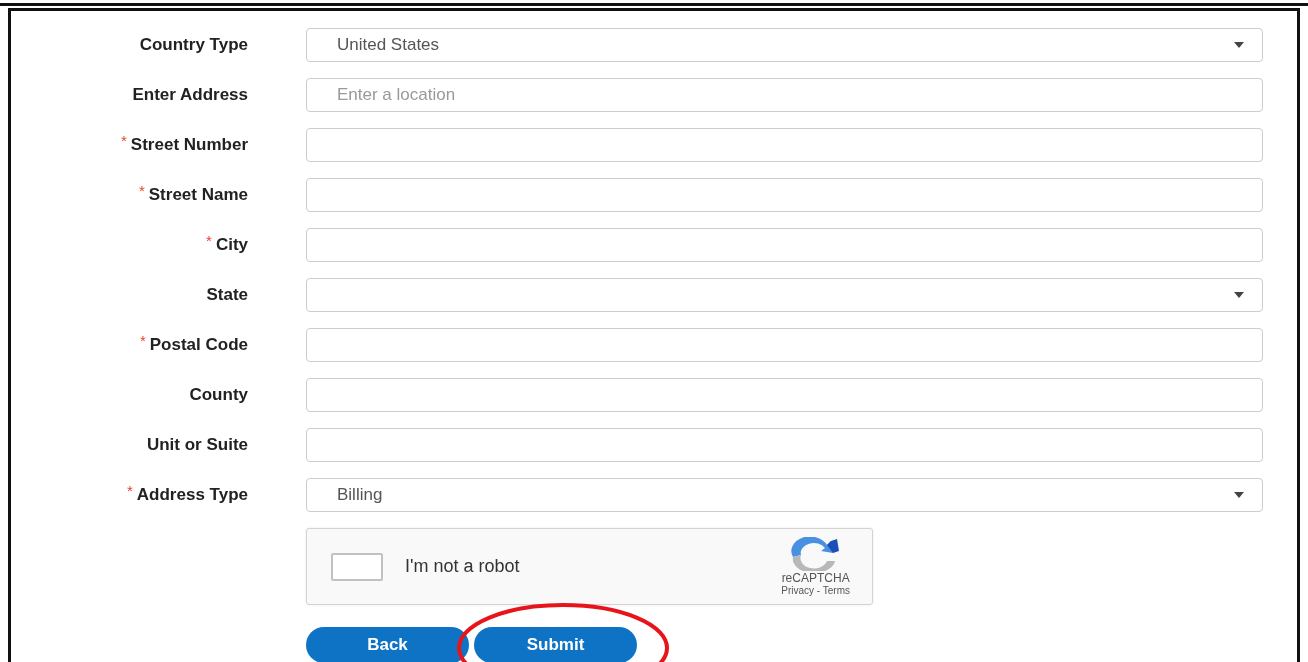 Image resolution: width=1308 pixels, height=662 pixels. Describe the element at coordinates (357, 566) in the screenshot. I see `checkbox` at that location.